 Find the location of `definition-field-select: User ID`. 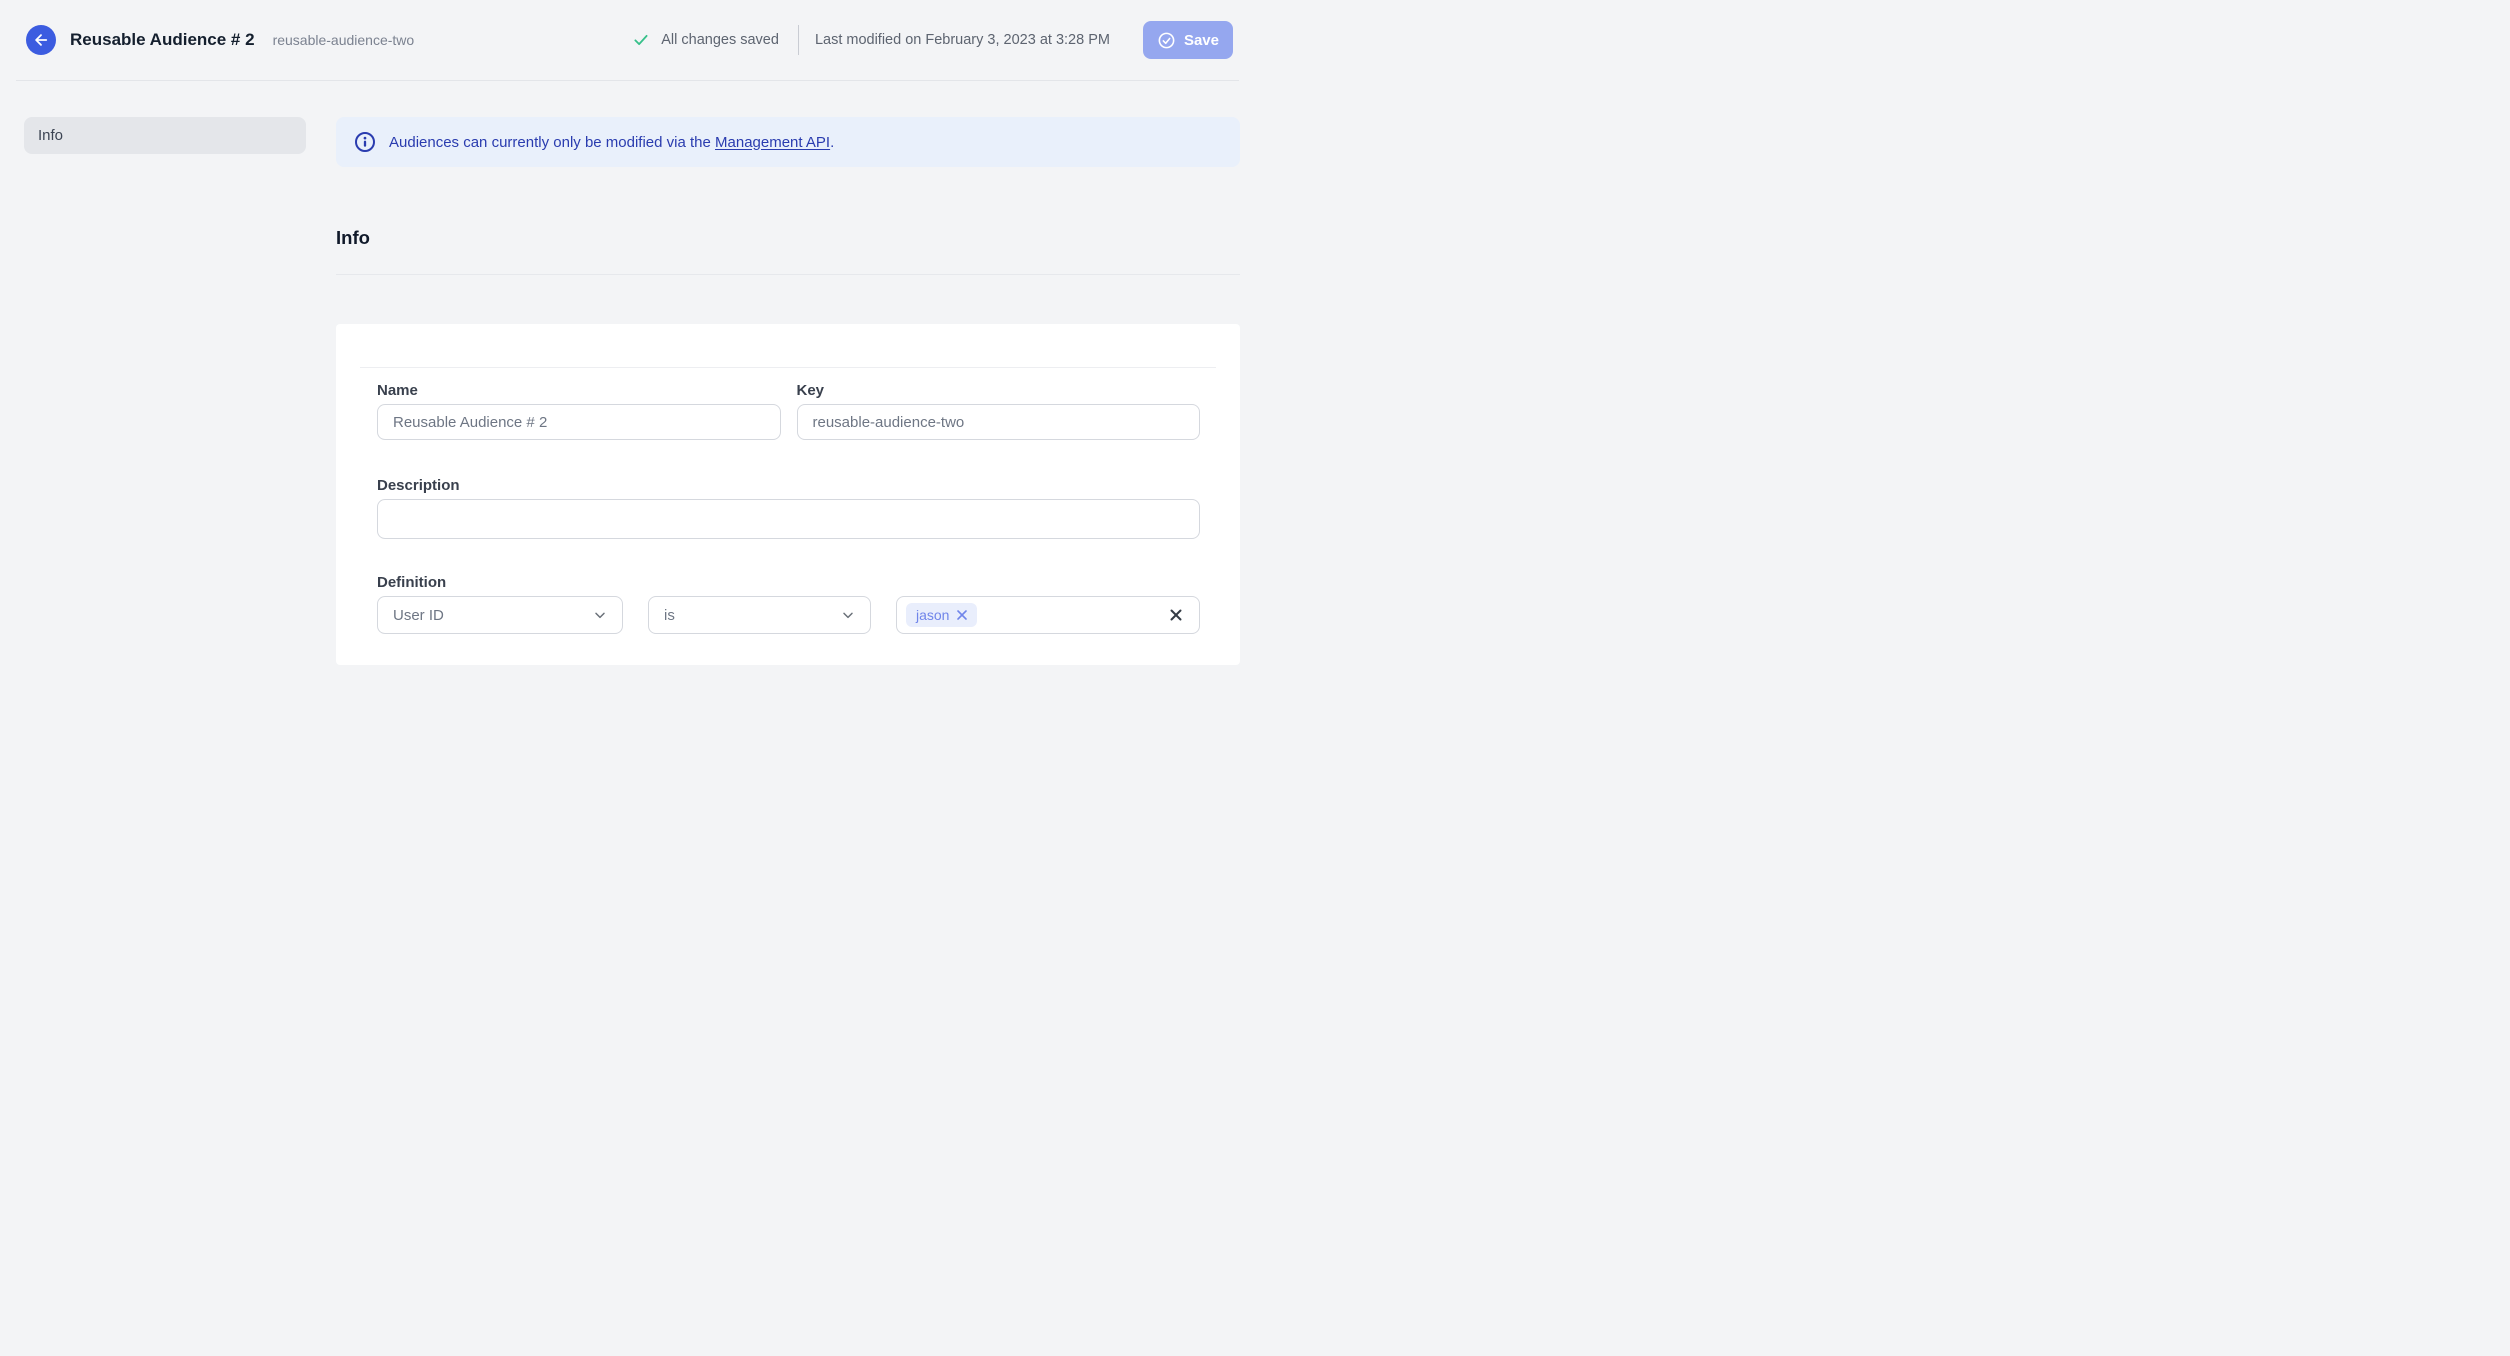

definition-field-select: User ID is located at coordinates (500, 615).